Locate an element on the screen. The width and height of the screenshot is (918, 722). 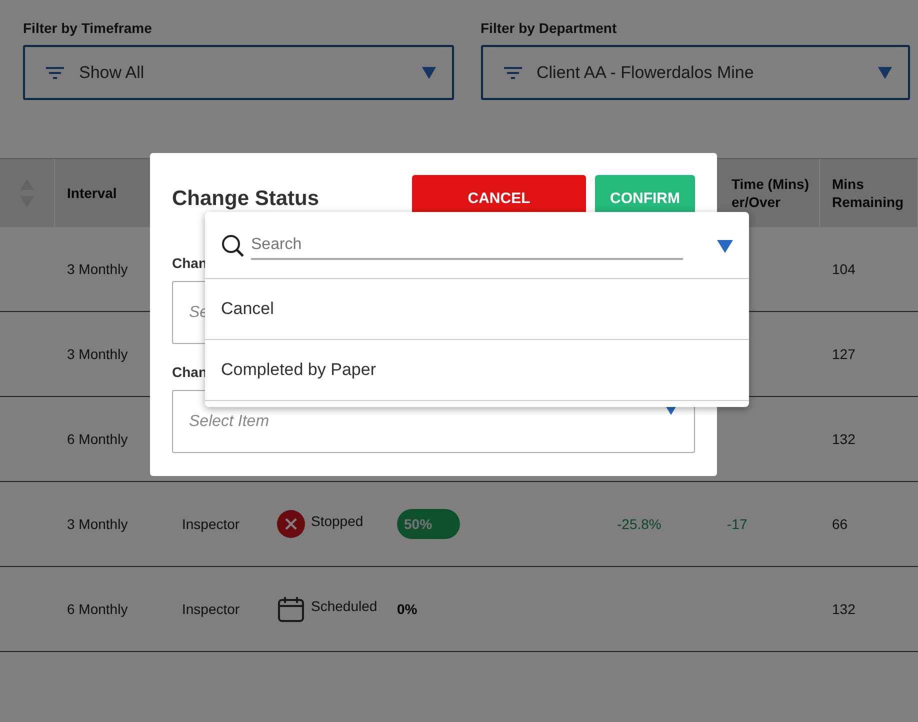
filter-dropdown: Client AA - Flowerdalos Mine is located at coordinates (695, 72).